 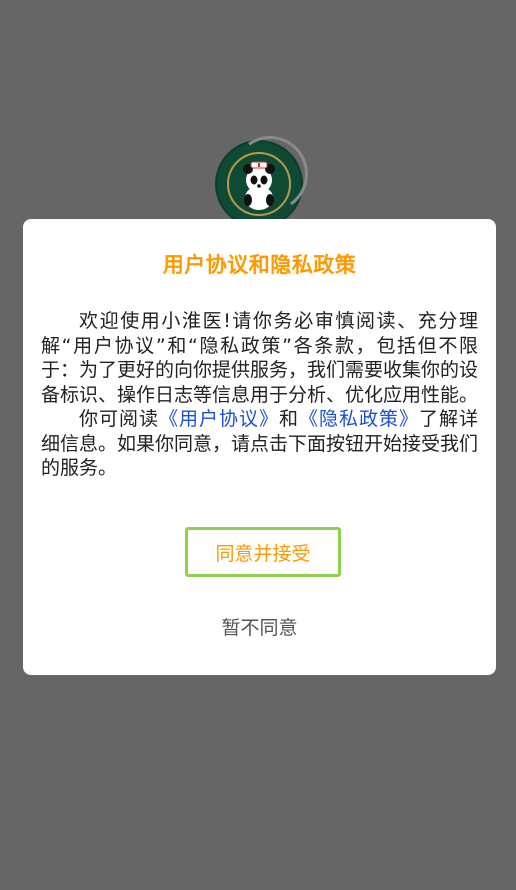 I want to click on agree-button: 同意并接受, so click(x=263, y=552).